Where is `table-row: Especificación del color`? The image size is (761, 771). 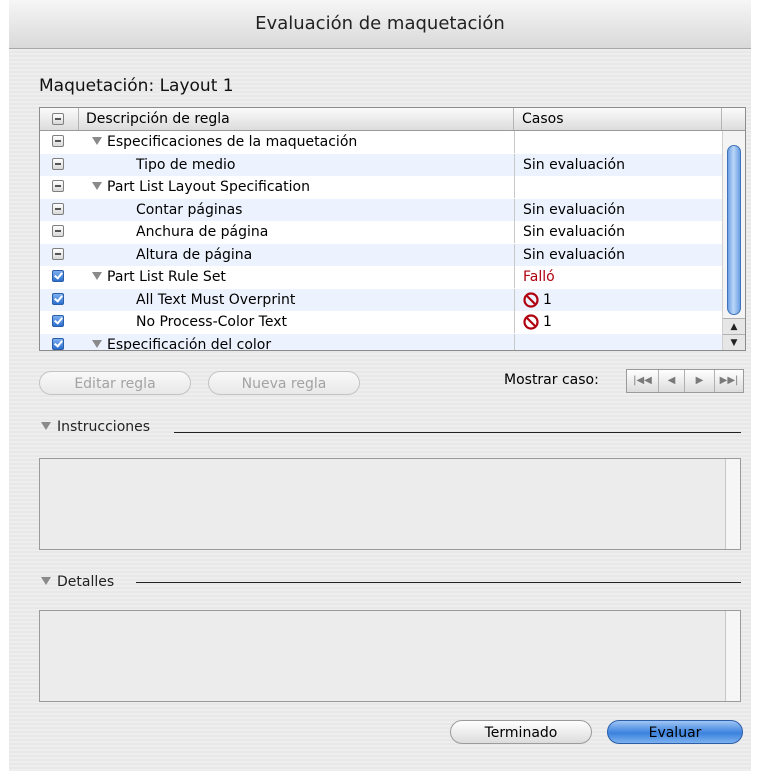 table-row: Especificación del color is located at coordinates (381, 342).